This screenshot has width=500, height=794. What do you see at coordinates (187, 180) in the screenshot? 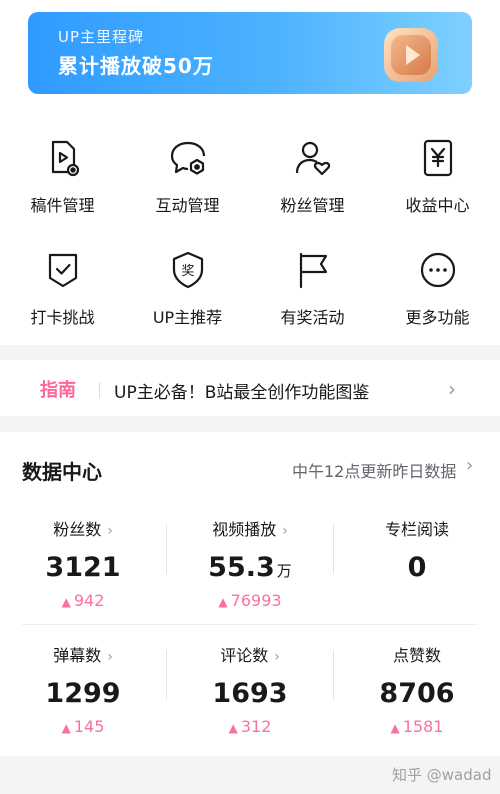
I see `tool-interaction: 互动管理` at bounding box center [187, 180].